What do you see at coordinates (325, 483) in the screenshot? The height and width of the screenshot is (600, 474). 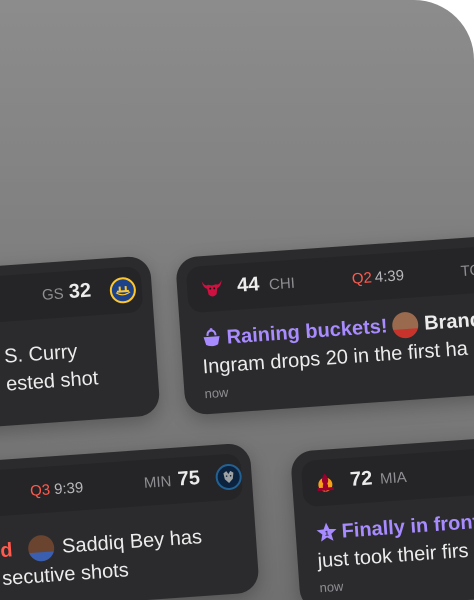 I see `heat-logo-icon` at bounding box center [325, 483].